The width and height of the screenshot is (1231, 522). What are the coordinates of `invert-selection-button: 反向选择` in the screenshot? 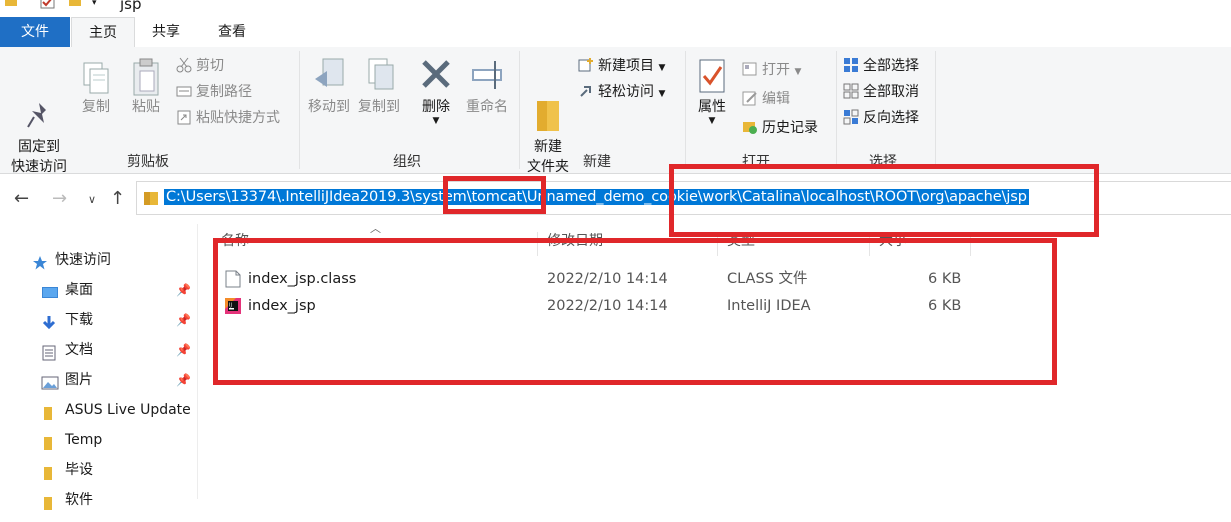 It's located at (881, 118).